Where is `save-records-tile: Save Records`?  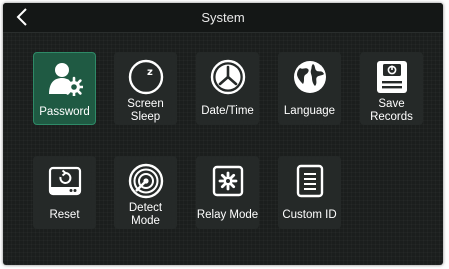 save-records-tile: Save Records is located at coordinates (391, 88).